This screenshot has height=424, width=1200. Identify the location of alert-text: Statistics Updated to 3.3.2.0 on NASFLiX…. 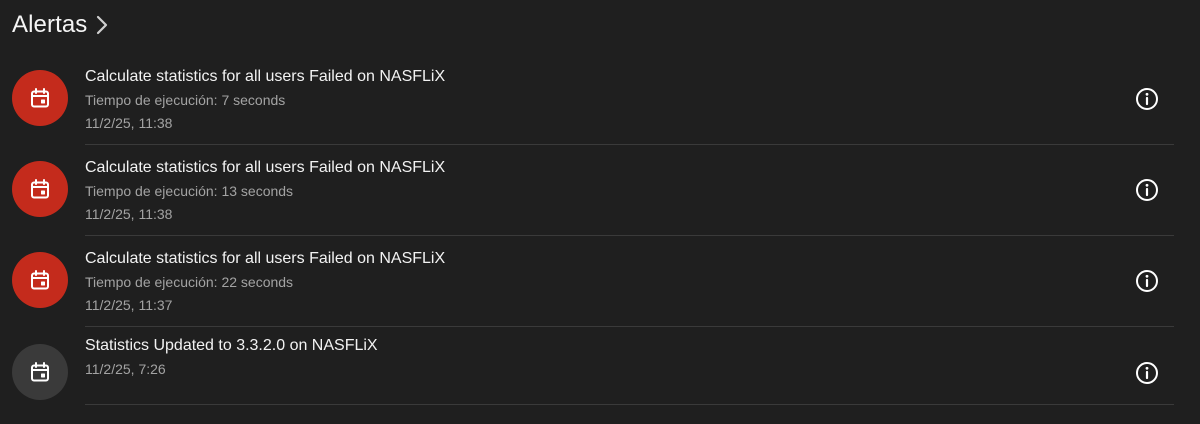
(231, 357).